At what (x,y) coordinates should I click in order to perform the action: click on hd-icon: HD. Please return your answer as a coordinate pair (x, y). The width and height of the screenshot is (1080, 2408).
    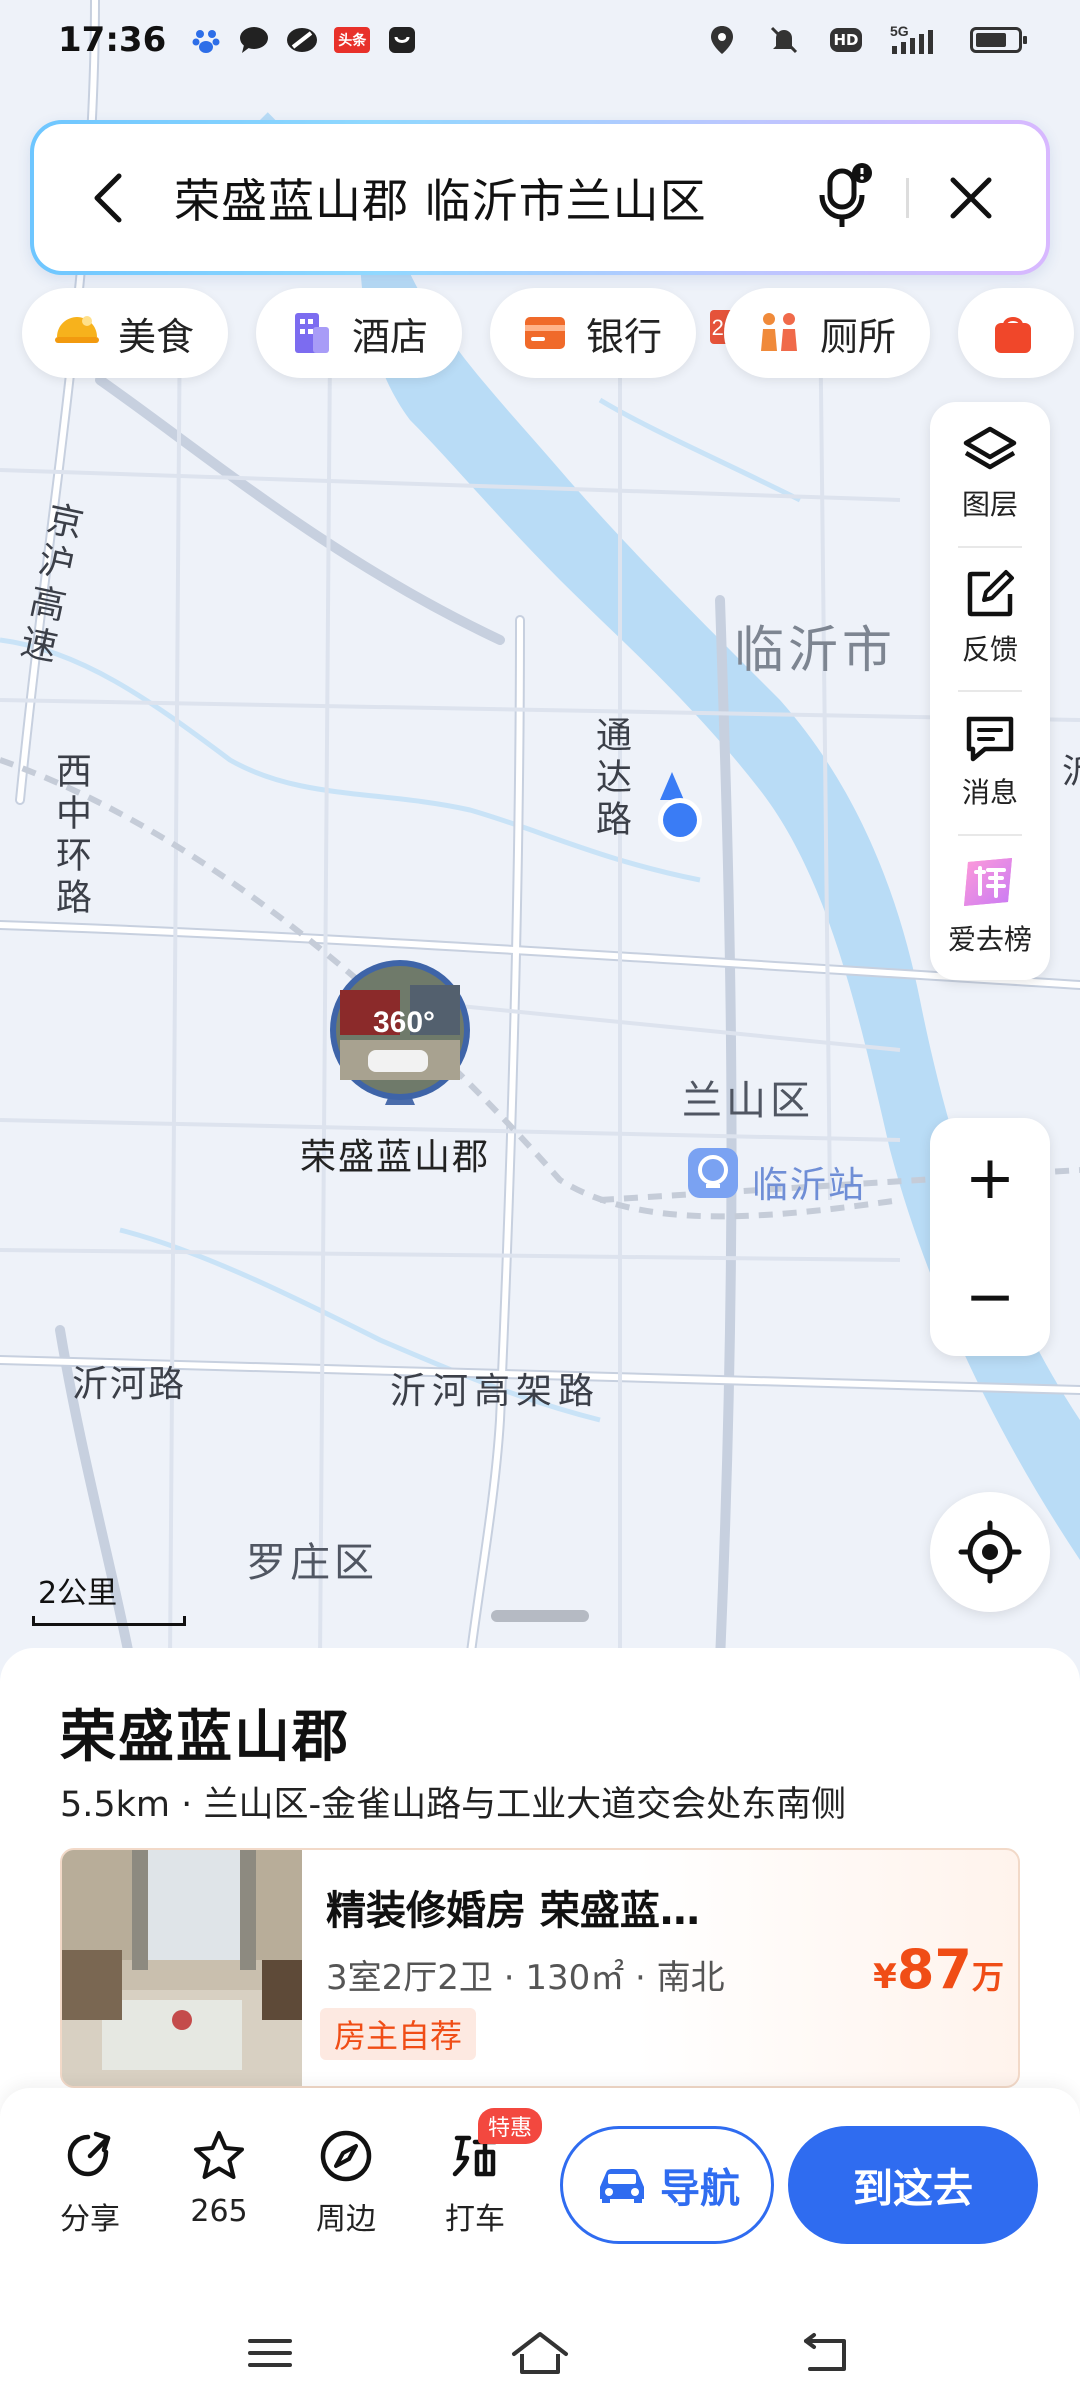
    Looking at the image, I should click on (846, 40).